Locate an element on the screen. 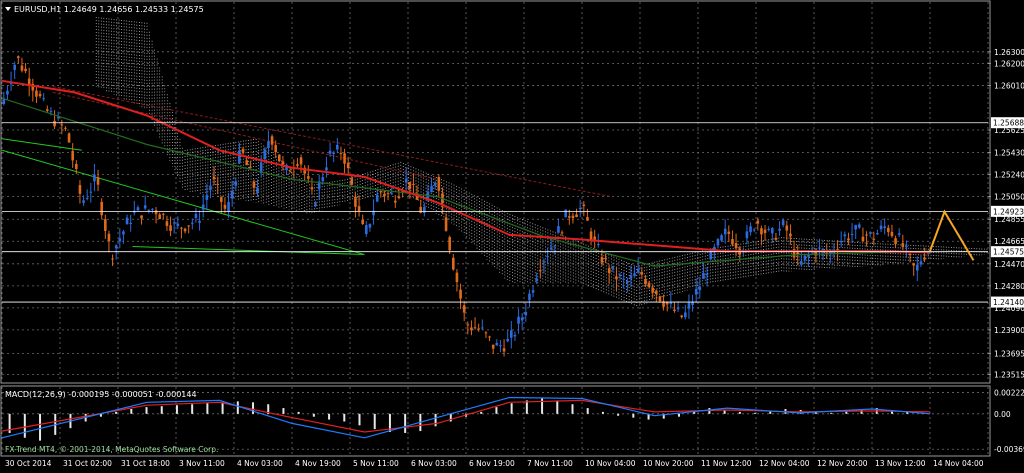 The height and width of the screenshot is (473, 1024). time-tick-label: 14 Nov 04:00 is located at coordinates (958, 463).